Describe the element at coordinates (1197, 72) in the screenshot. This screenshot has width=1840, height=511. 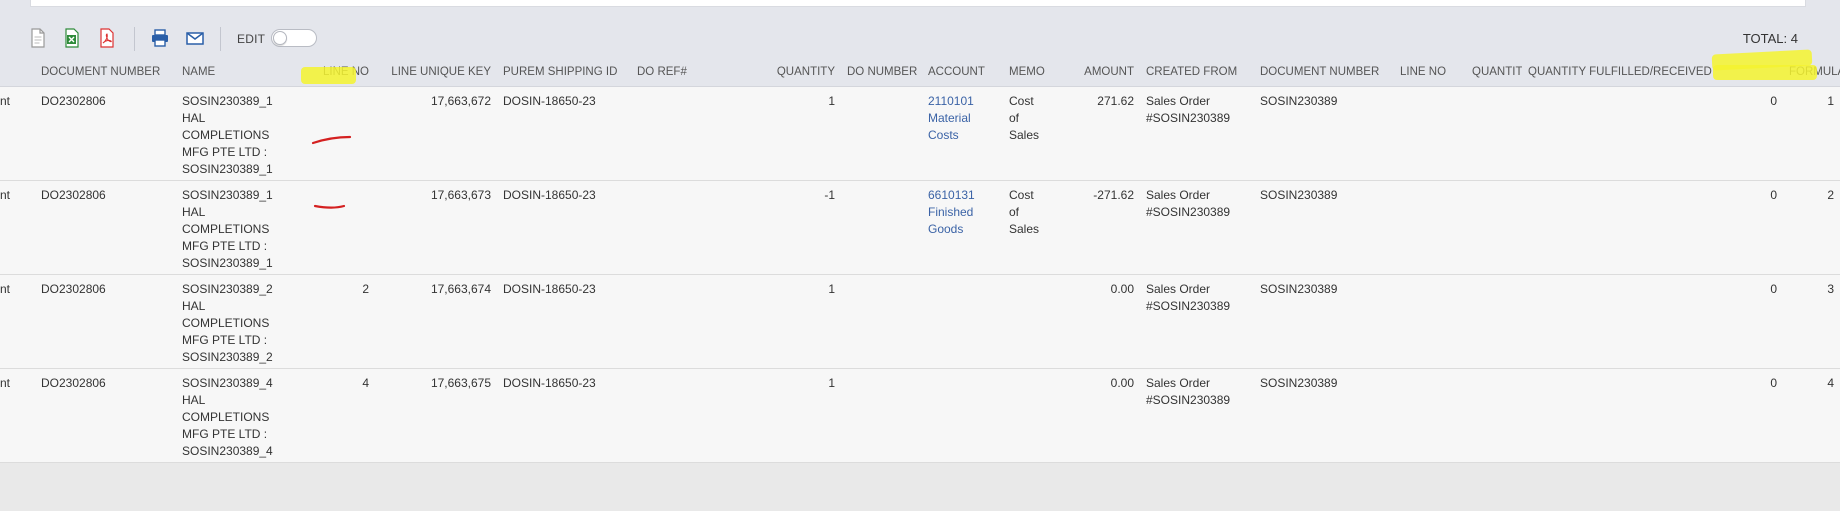
I see `col-header-created-from: CREATED FROM` at that location.